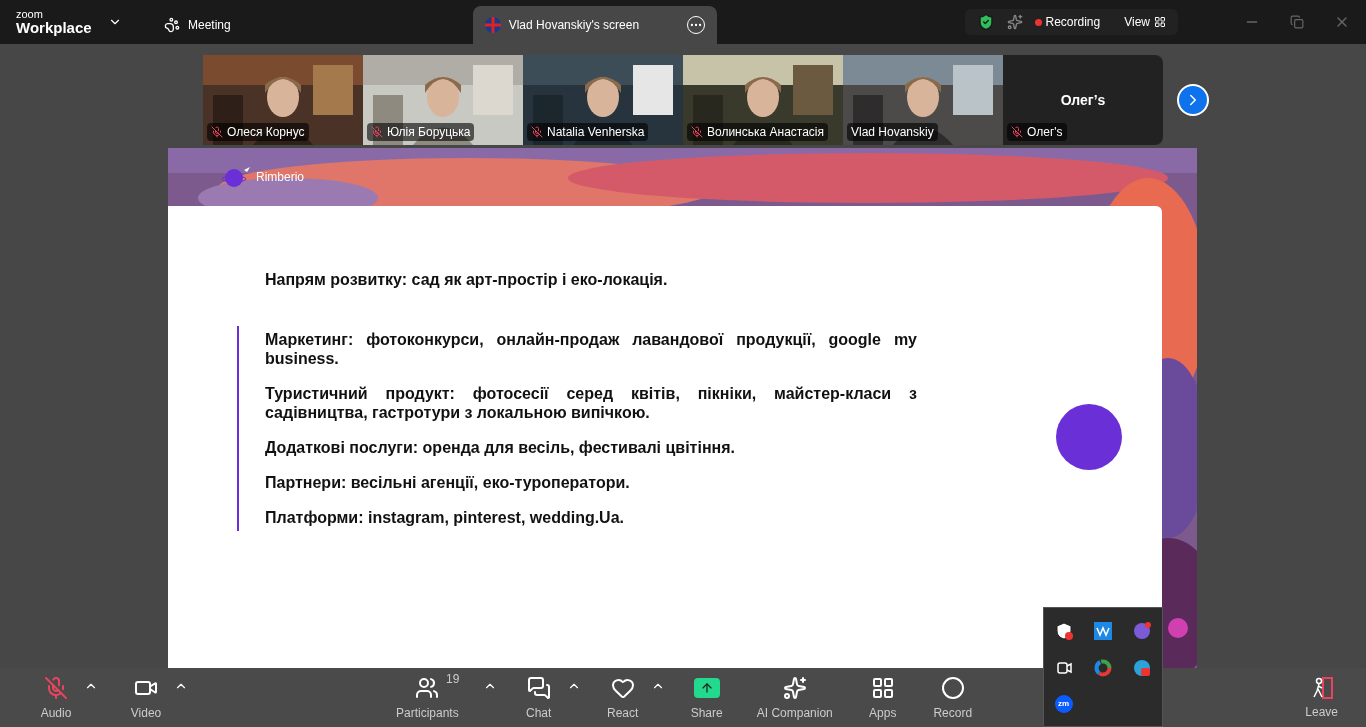 This screenshot has height=727, width=1366. Describe the element at coordinates (591, 403) in the screenshot. I see `slide-paragraph: Туристичний продукт: фотосесії серед квітів, пікніки, майстер-класи з садівництва, гастротури з локальною випічкою.` at that location.